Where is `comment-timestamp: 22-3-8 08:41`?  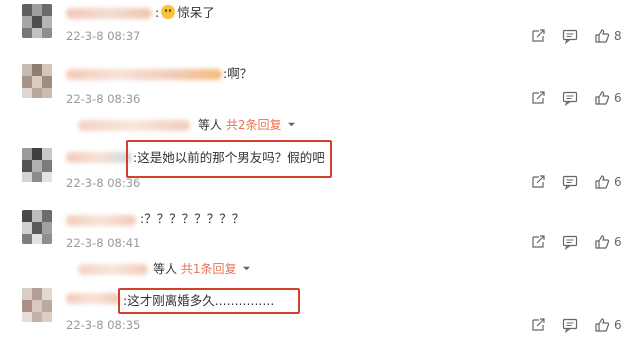
comment-timestamp: 22-3-8 08:41 is located at coordinates (103, 243).